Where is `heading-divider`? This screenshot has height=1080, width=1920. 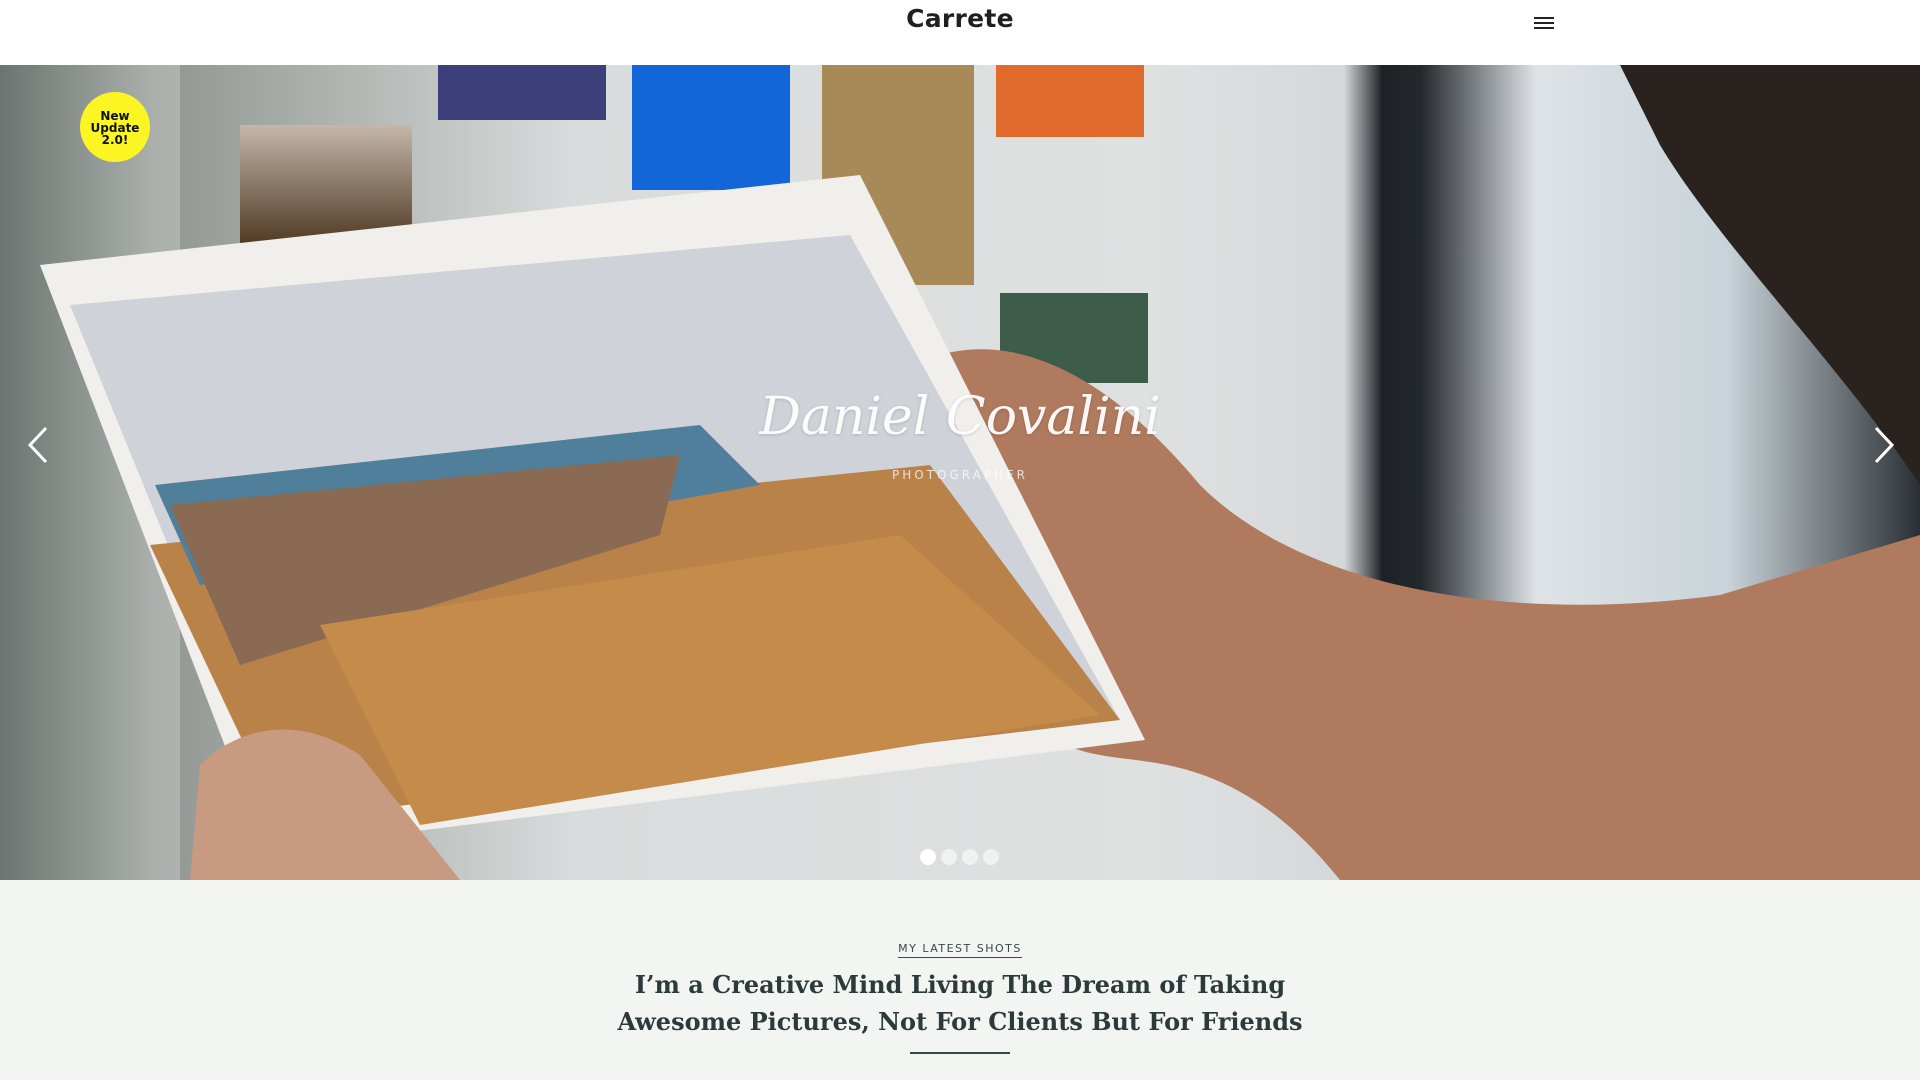
heading-divider is located at coordinates (960, 1053).